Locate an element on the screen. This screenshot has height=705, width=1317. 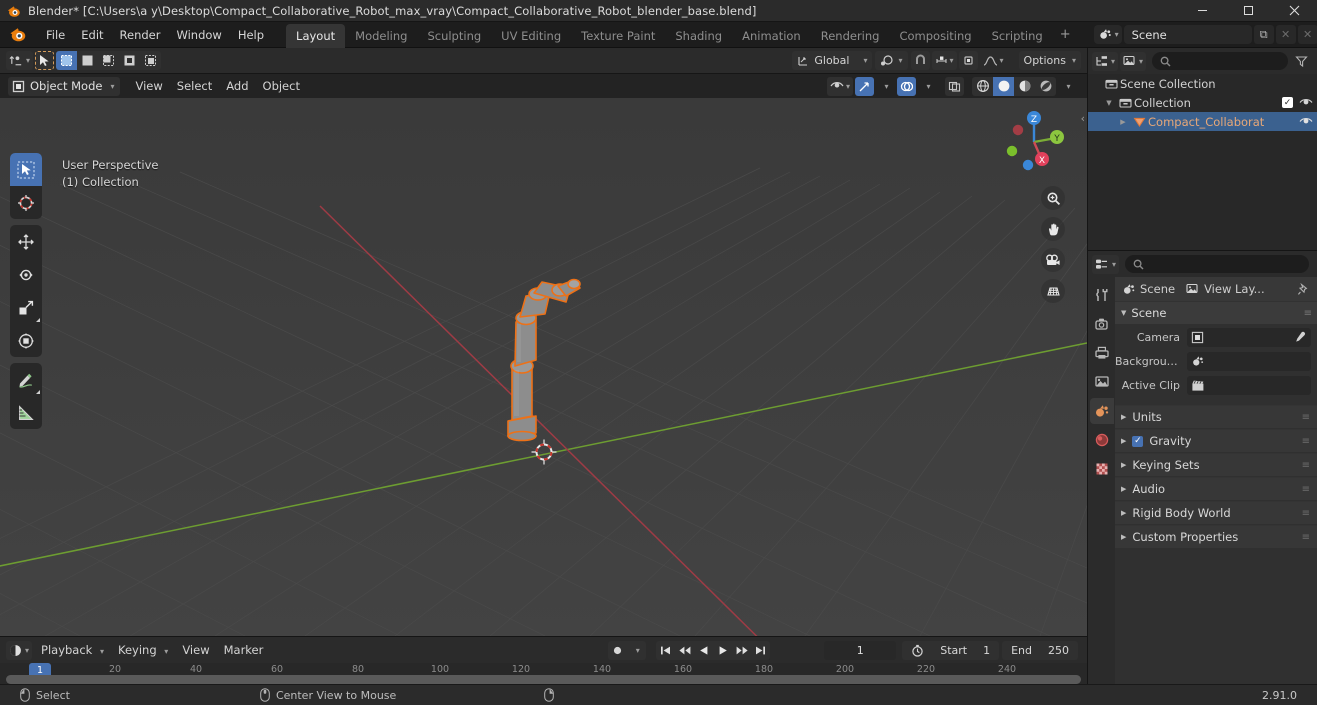
tab-compositing: Compositing is located at coordinates (935, 36).